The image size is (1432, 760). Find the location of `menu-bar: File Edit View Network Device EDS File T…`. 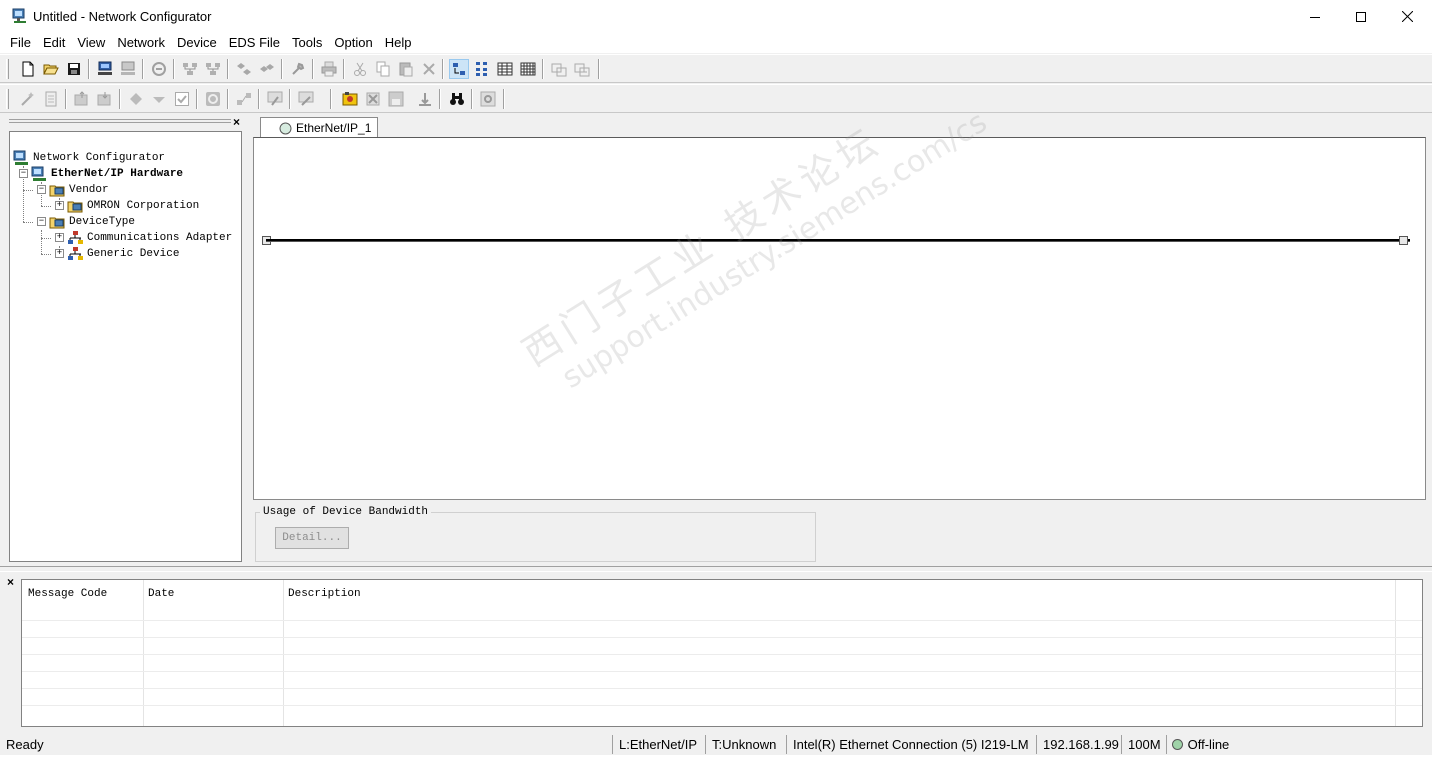

menu-bar: File Edit View Network Device EDS File T… is located at coordinates (716, 43).